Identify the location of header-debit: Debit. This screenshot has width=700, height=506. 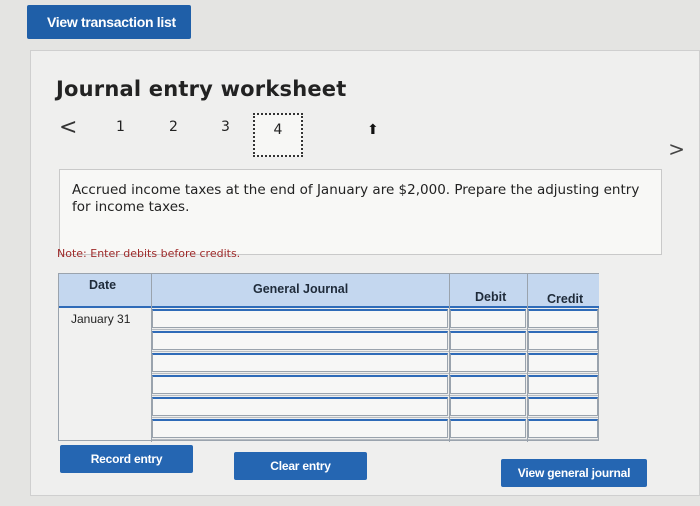
(488, 291).